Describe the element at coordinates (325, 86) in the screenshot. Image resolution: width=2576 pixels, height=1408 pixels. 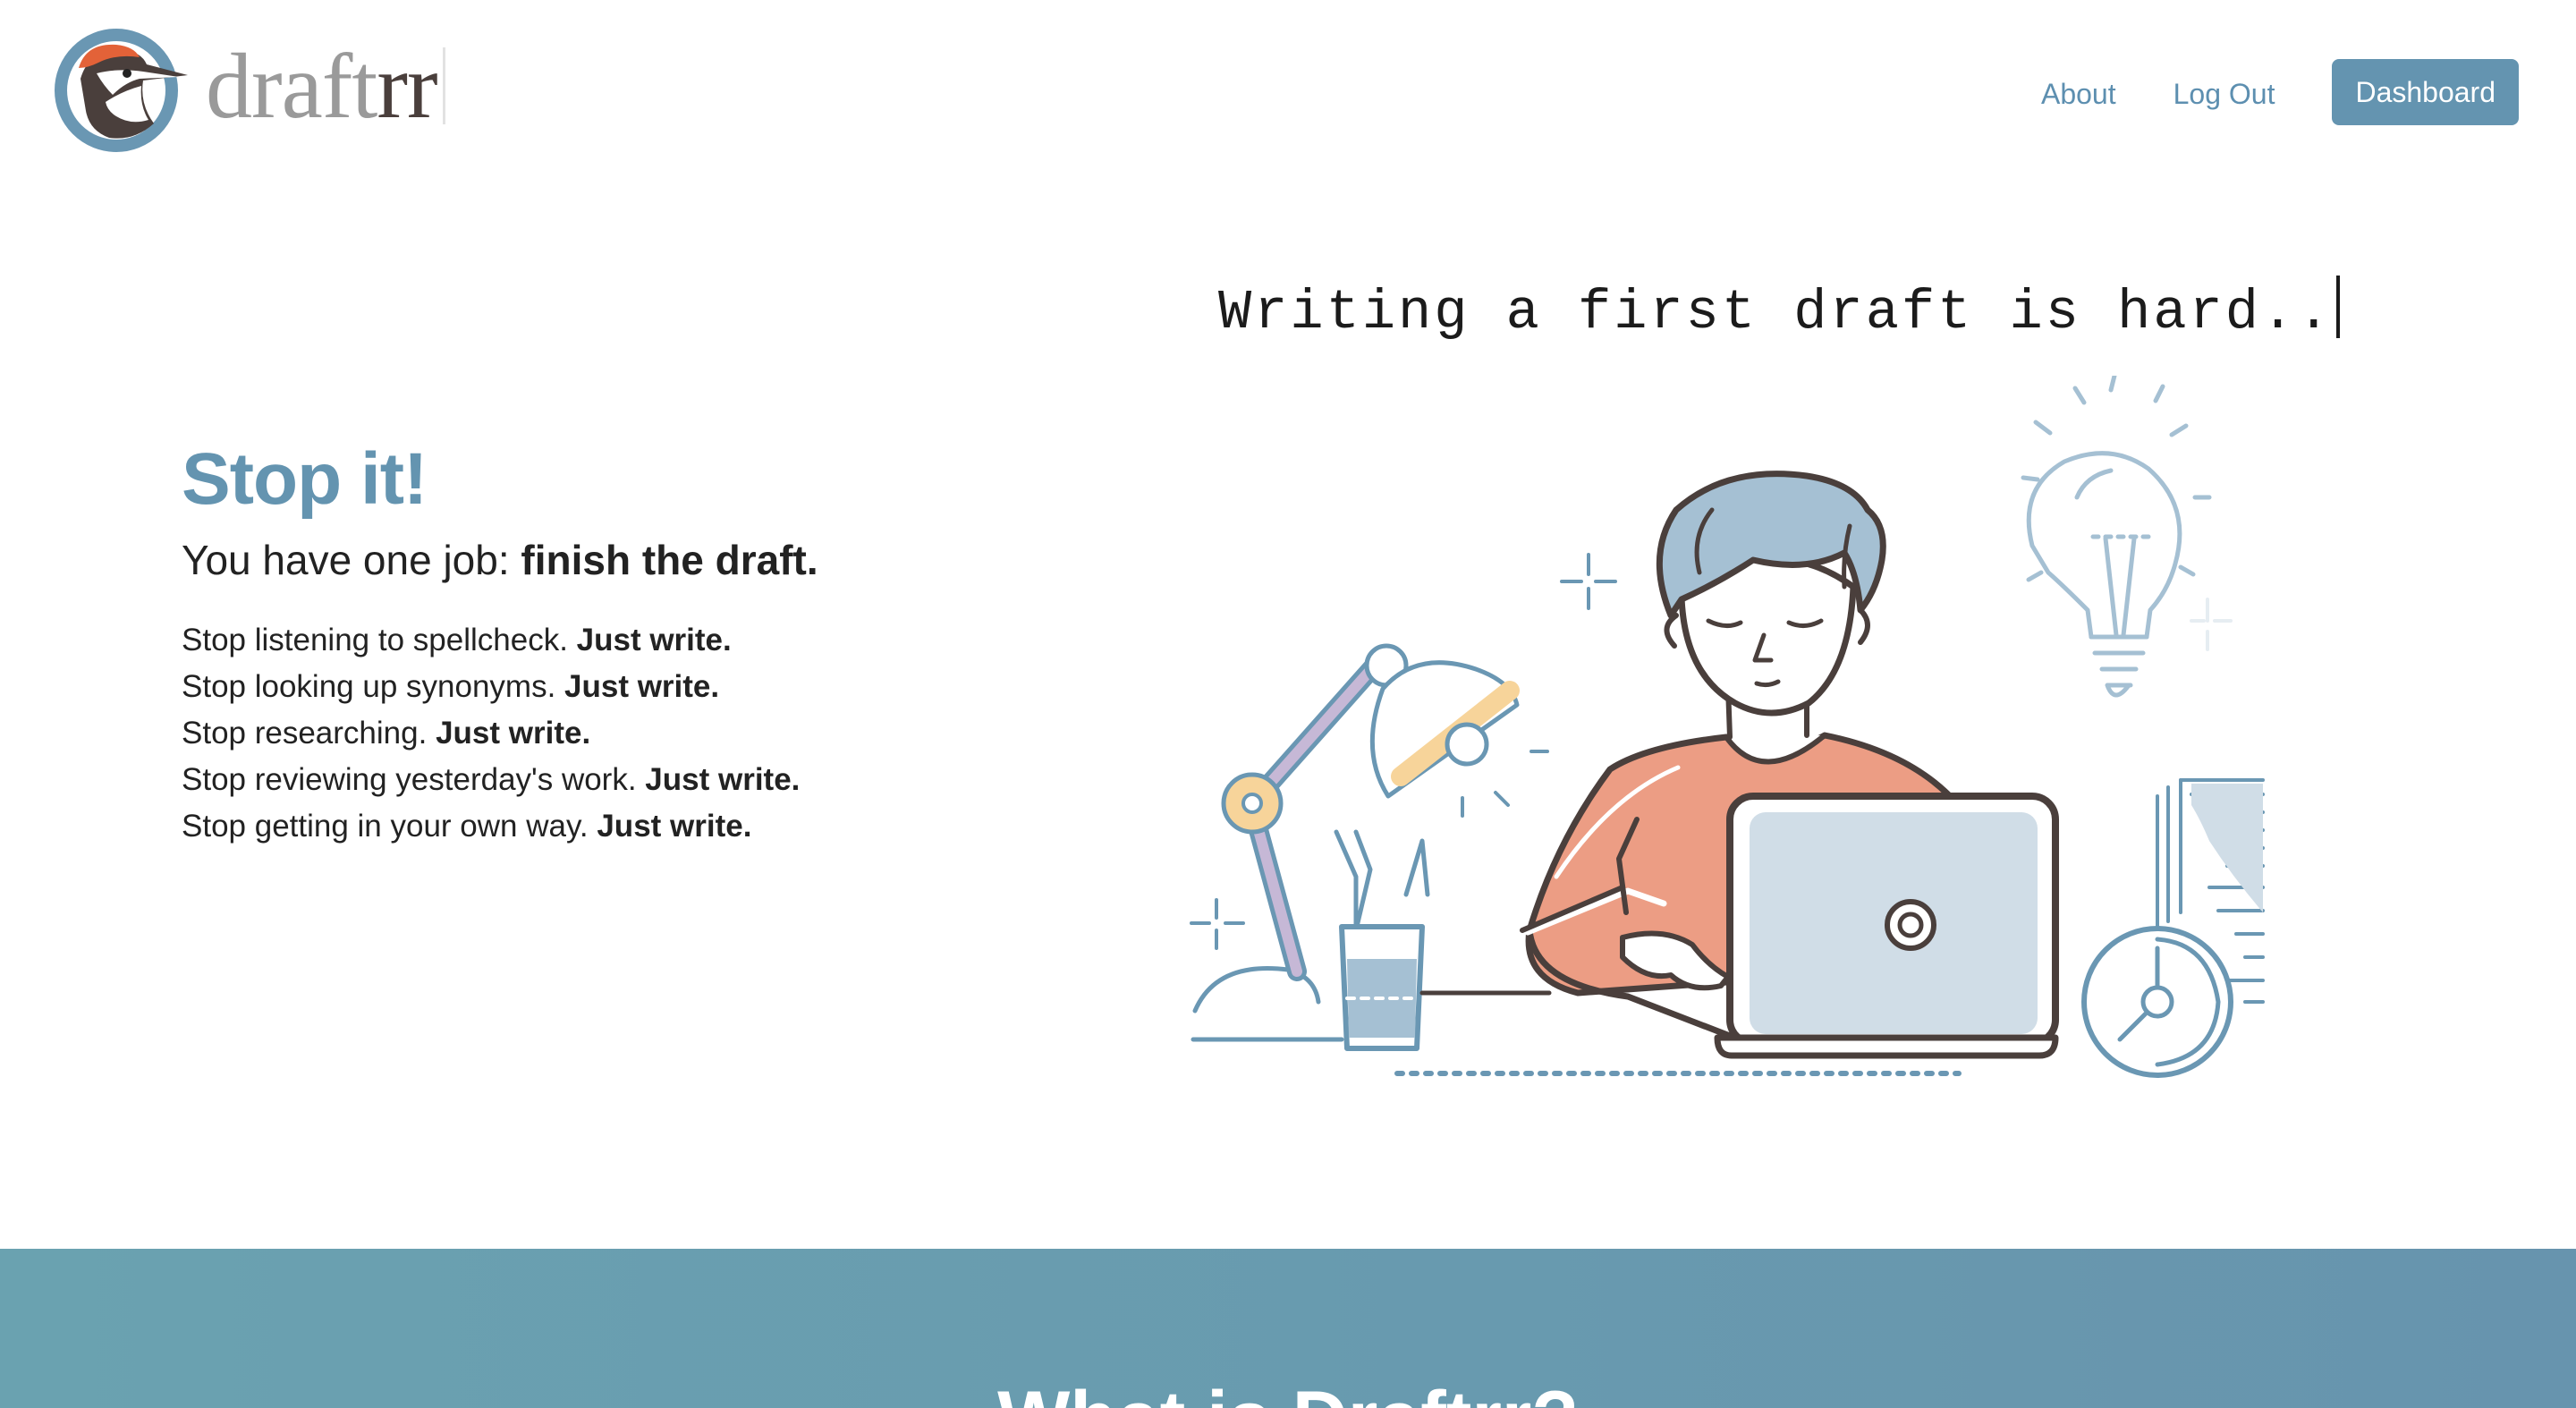
I see `logo-wordmark: draftrr` at that location.